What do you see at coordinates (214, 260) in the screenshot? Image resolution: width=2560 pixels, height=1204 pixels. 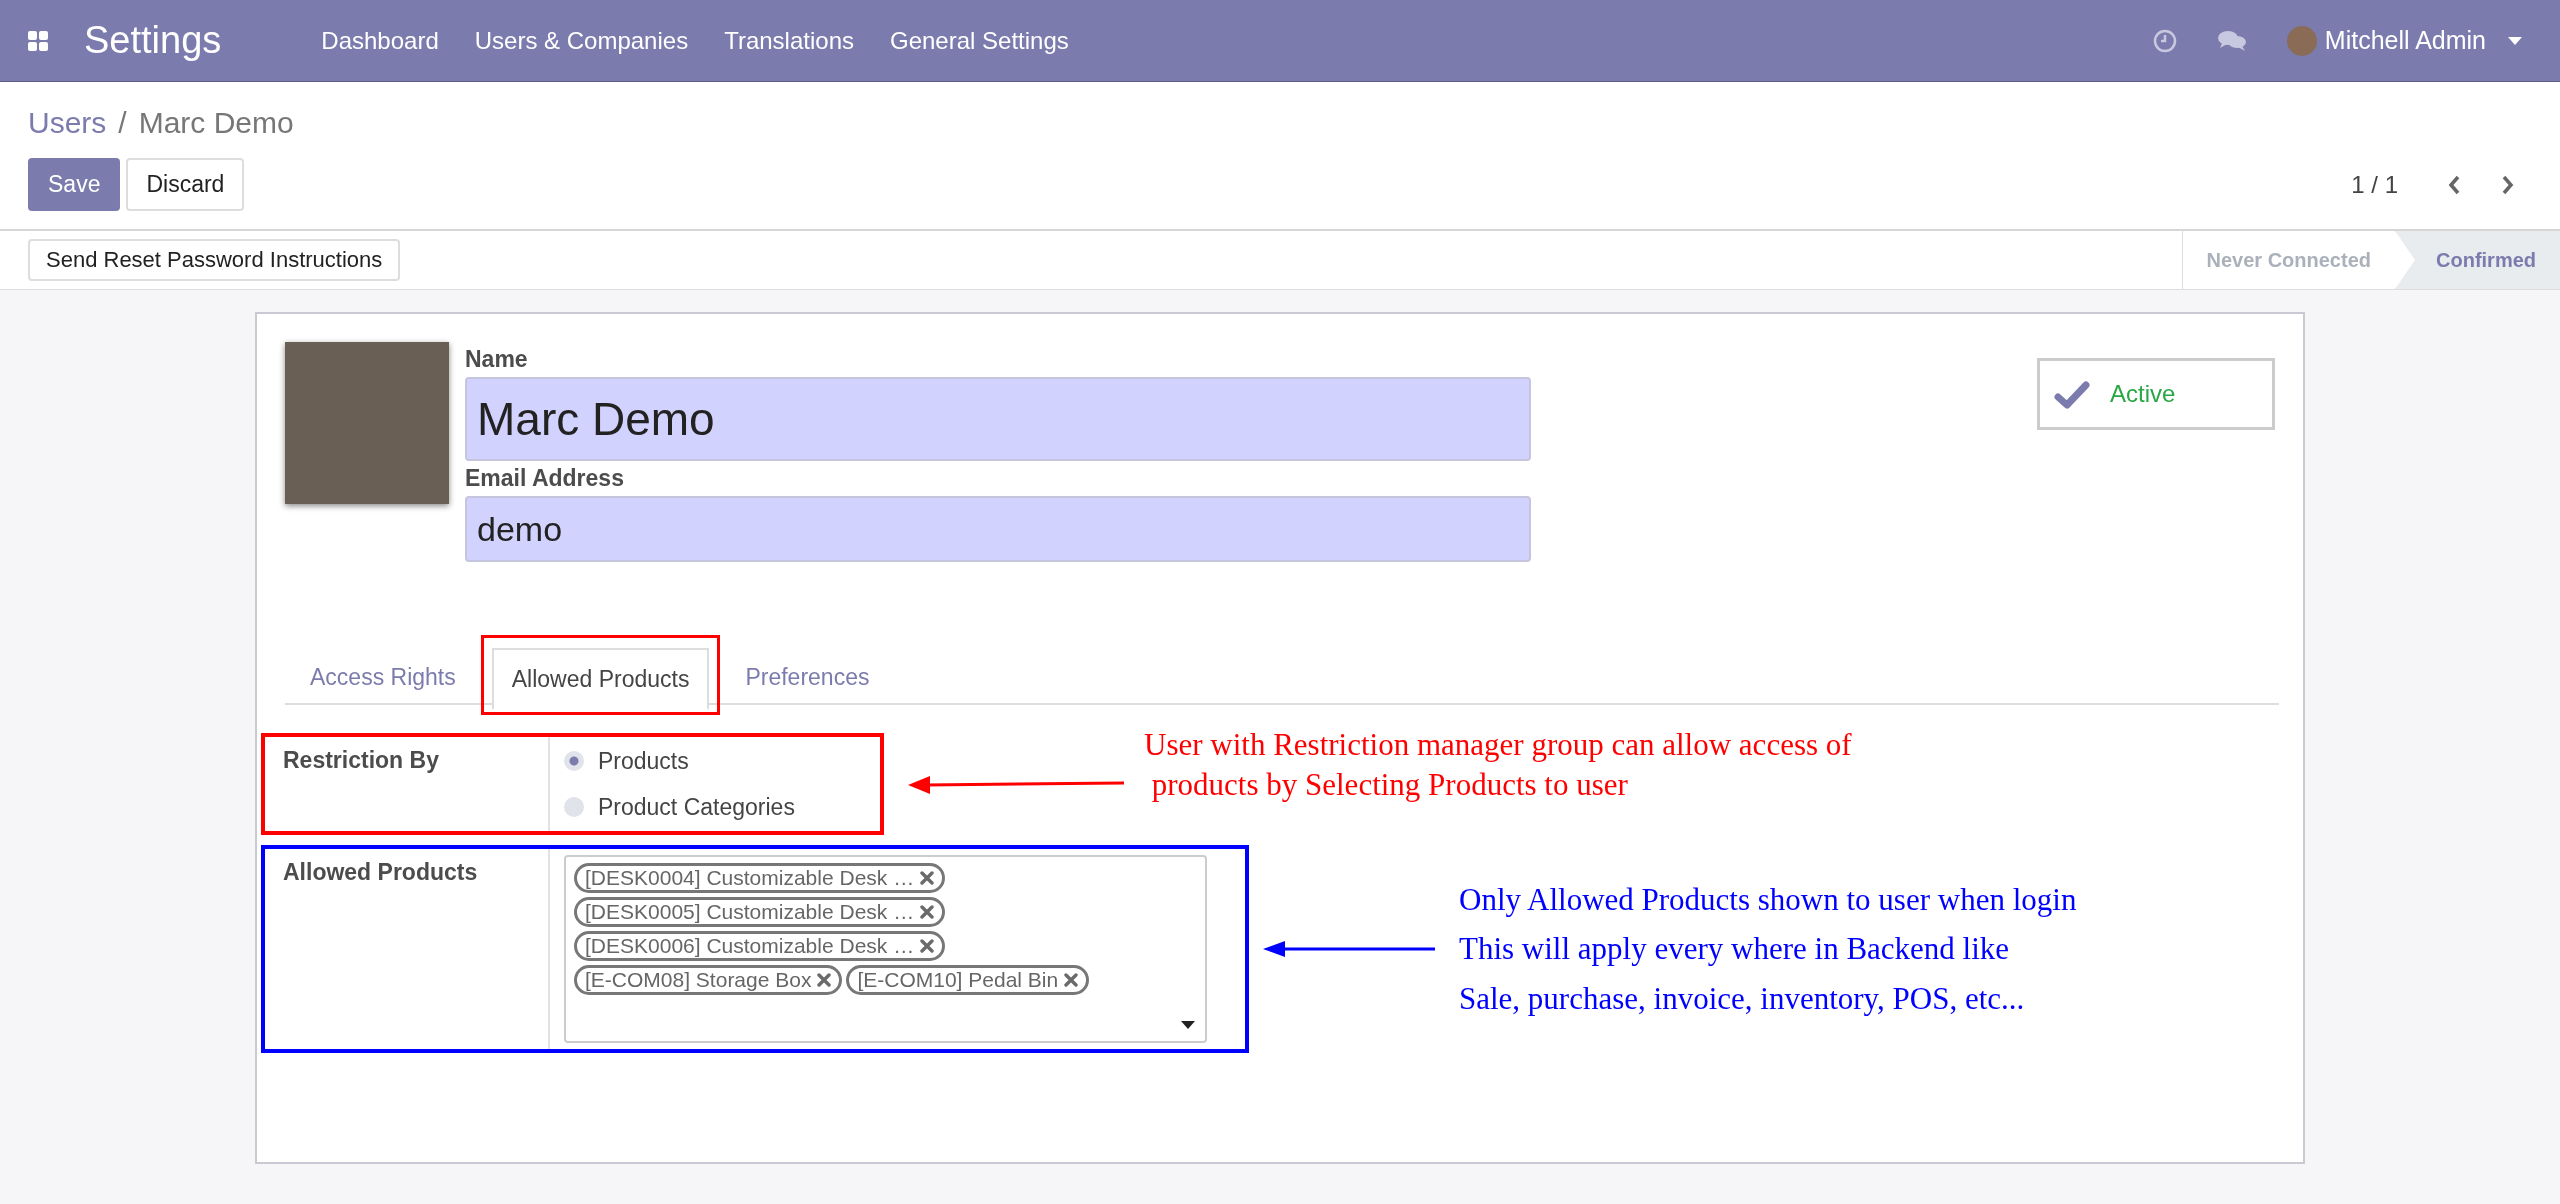 I see `reset-password-button: Send Reset Password Instructions` at bounding box center [214, 260].